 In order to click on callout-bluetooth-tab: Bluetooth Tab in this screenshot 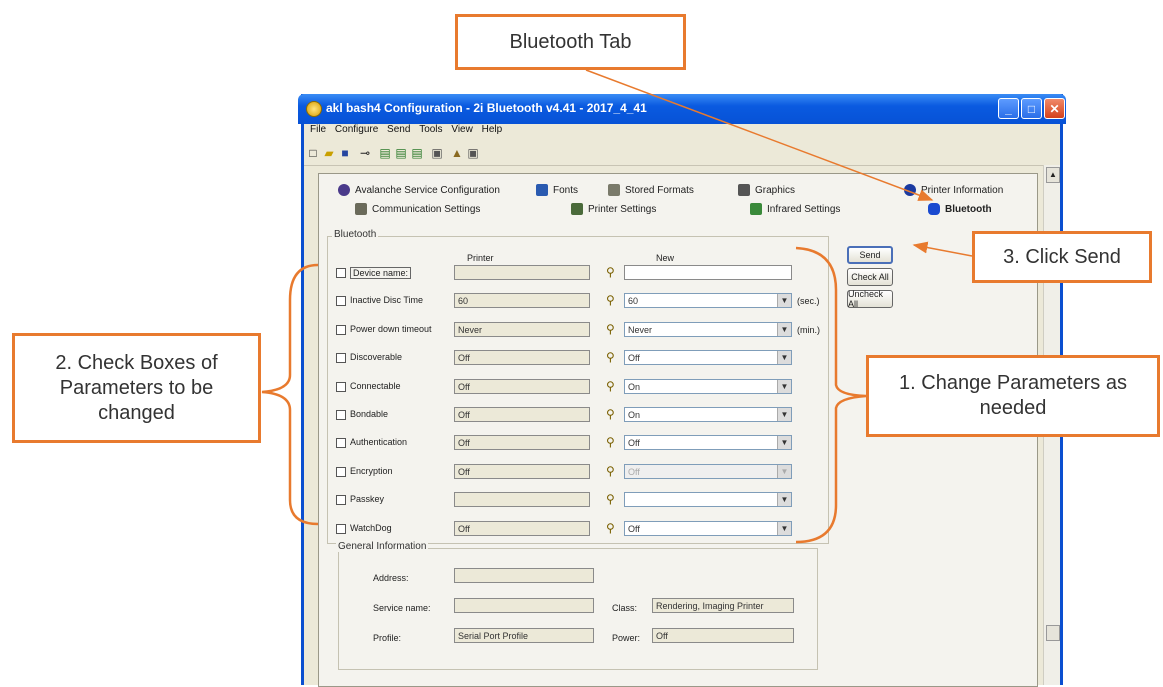, I will do `click(570, 42)`.